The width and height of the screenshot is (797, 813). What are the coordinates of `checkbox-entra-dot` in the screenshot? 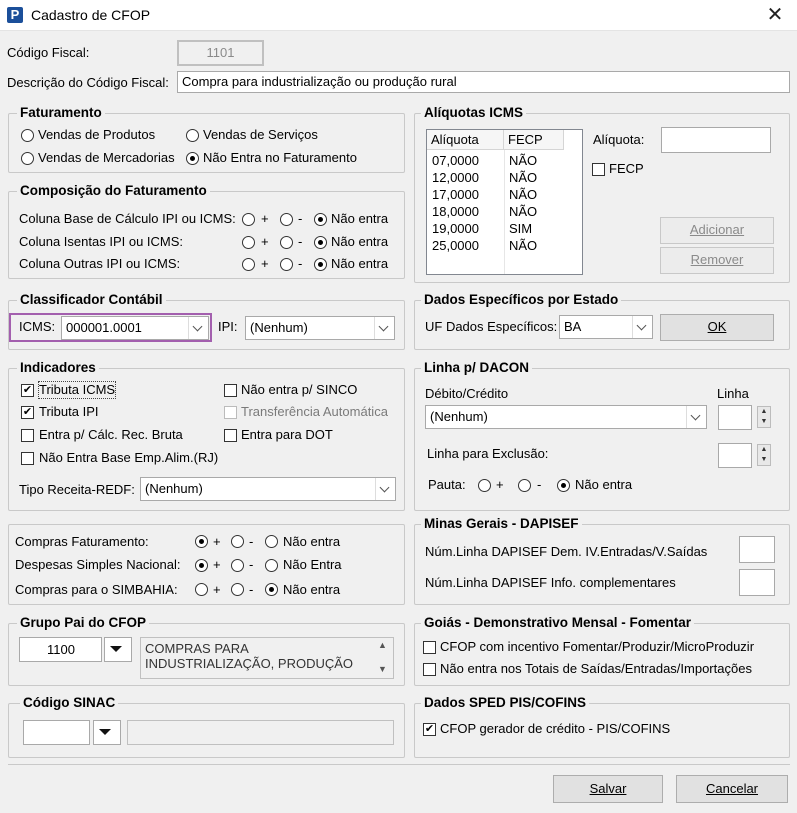 It's located at (230, 435).